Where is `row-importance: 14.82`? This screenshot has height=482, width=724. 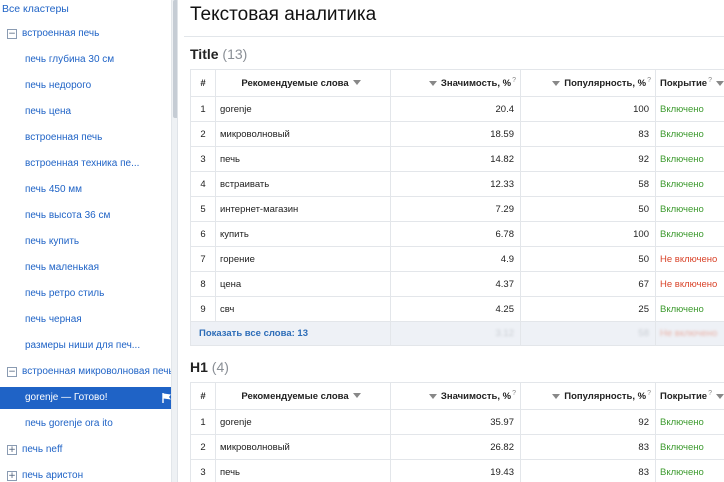
row-importance: 14.82 is located at coordinates (455, 159).